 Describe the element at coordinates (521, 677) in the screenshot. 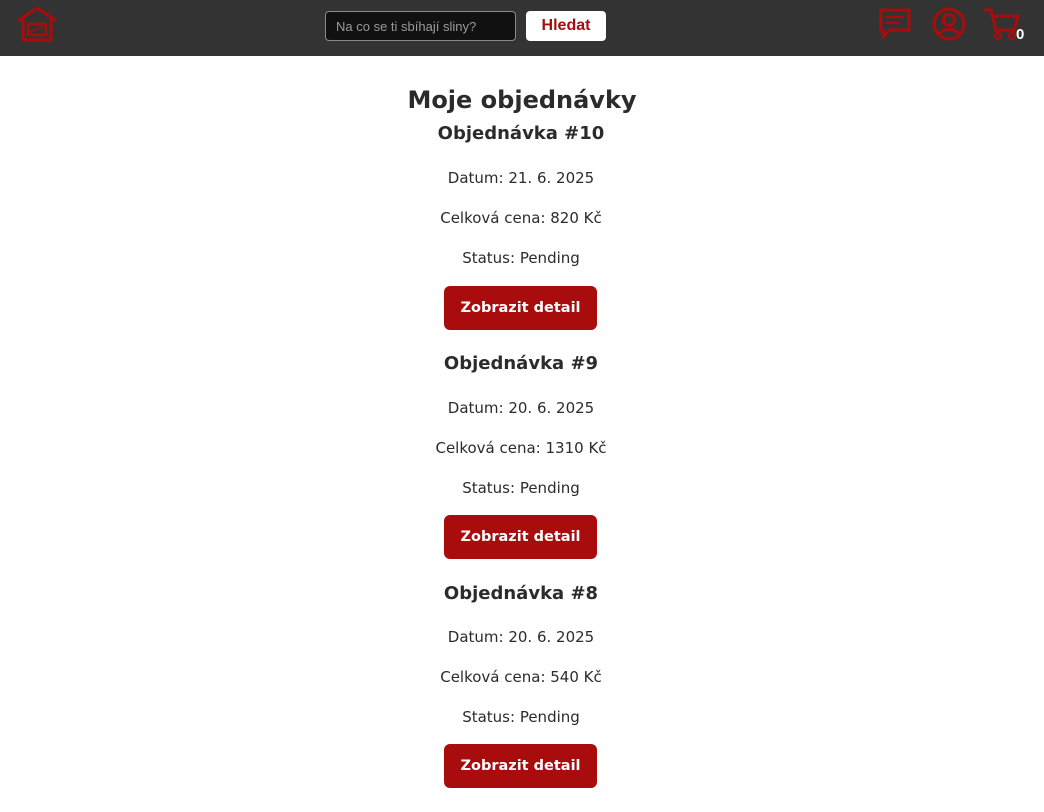

I see `order-total: Celková cena: 540 Kč` at that location.